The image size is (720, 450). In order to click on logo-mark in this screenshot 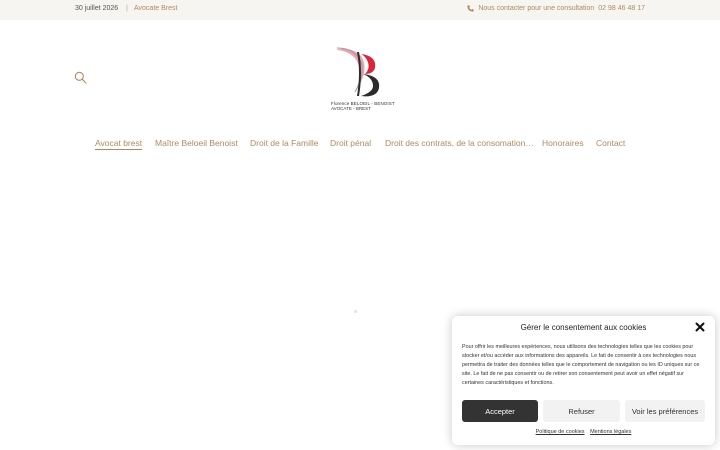, I will do `click(357, 72)`.